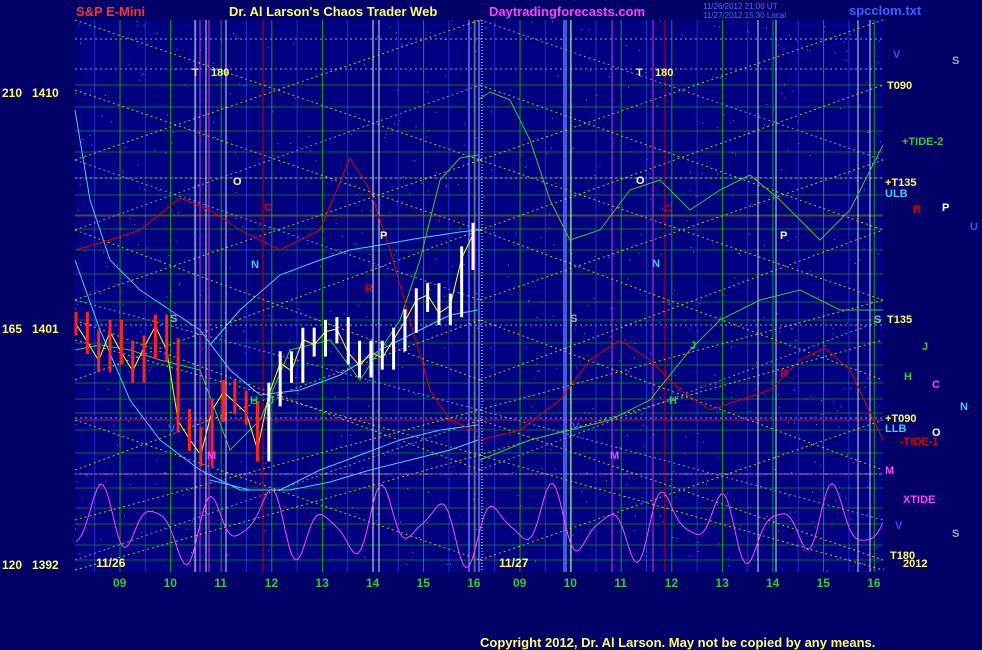 This screenshot has width=982, height=650. Describe the element at coordinates (664, 73) in the screenshot. I see `in-chart-label: 180` at that location.